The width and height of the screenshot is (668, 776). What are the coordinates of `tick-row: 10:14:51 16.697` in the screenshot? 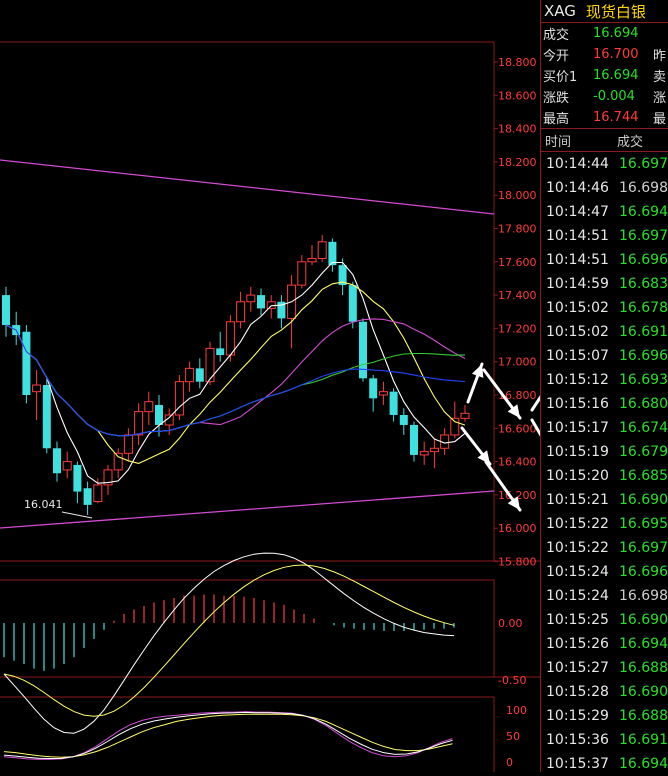 It's located at (604, 236).